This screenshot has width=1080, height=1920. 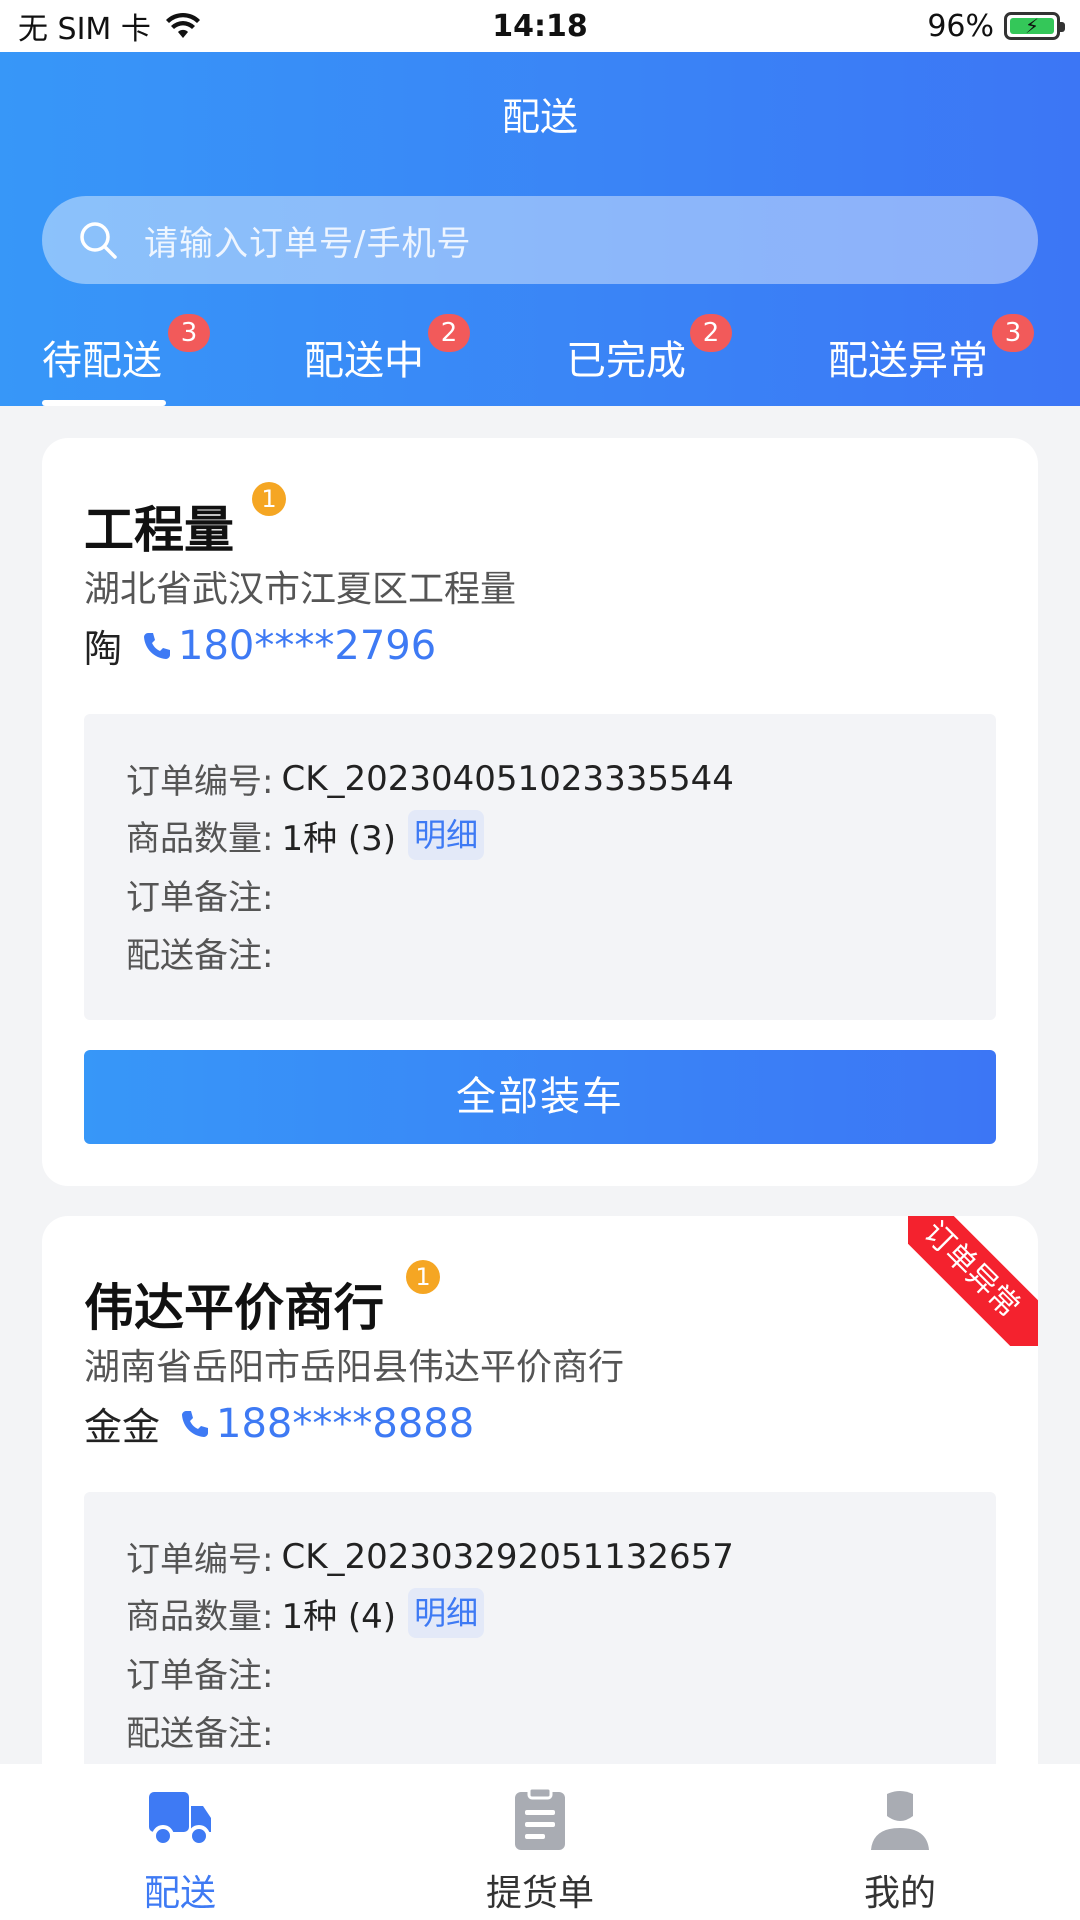 I want to click on contact-name: 陶, so click(x=103, y=649).